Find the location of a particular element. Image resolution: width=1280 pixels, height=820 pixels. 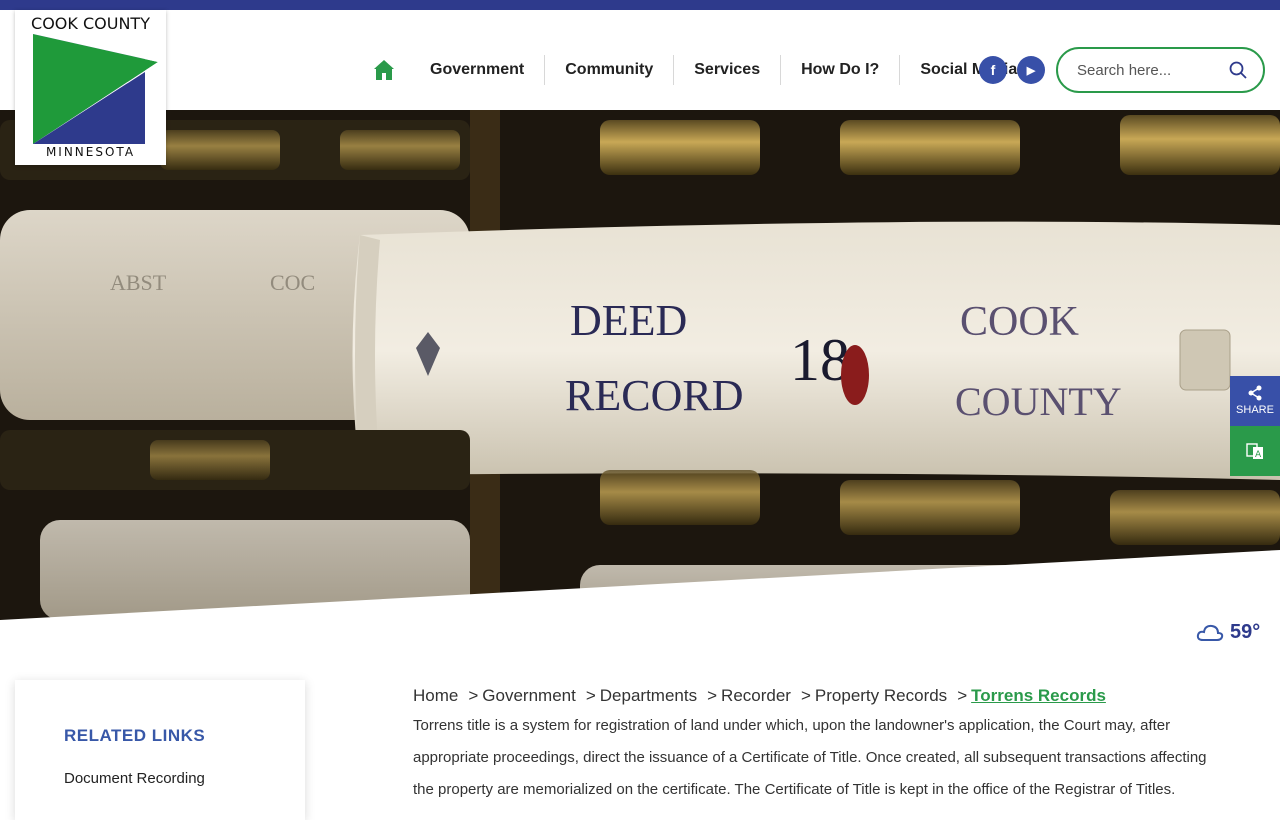

translate-button: A is located at coordinates (1255, 451).